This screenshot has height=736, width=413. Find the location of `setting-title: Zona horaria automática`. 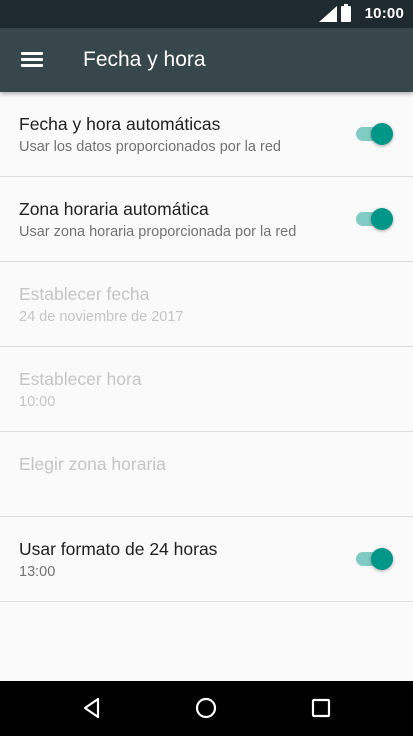

setting-title: Zona horaria automática is located at coordinates (114, 209).